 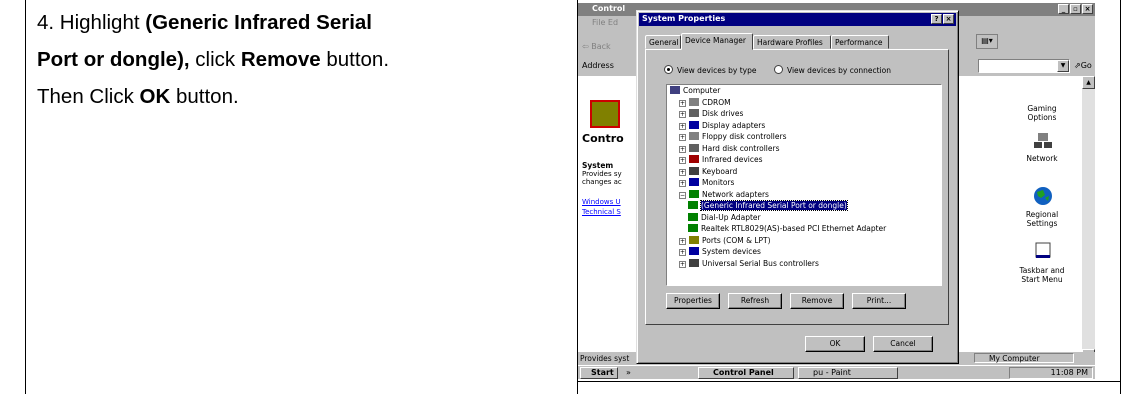 I want to click on tree-item: + Ports (COM & LPT), so click(x=725, y=240).